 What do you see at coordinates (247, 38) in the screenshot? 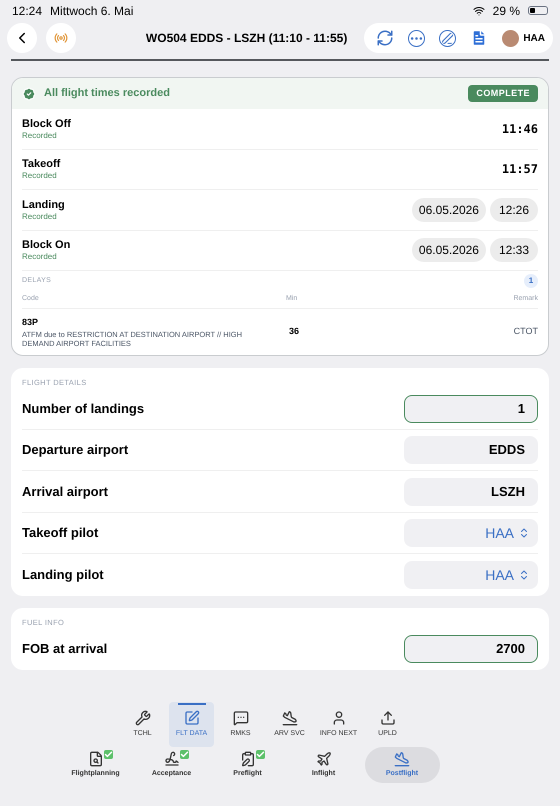
I see `flight-title: WO504 EDDS - LSZH (11:10 - 11:55)` at bounding box center [247, 38].